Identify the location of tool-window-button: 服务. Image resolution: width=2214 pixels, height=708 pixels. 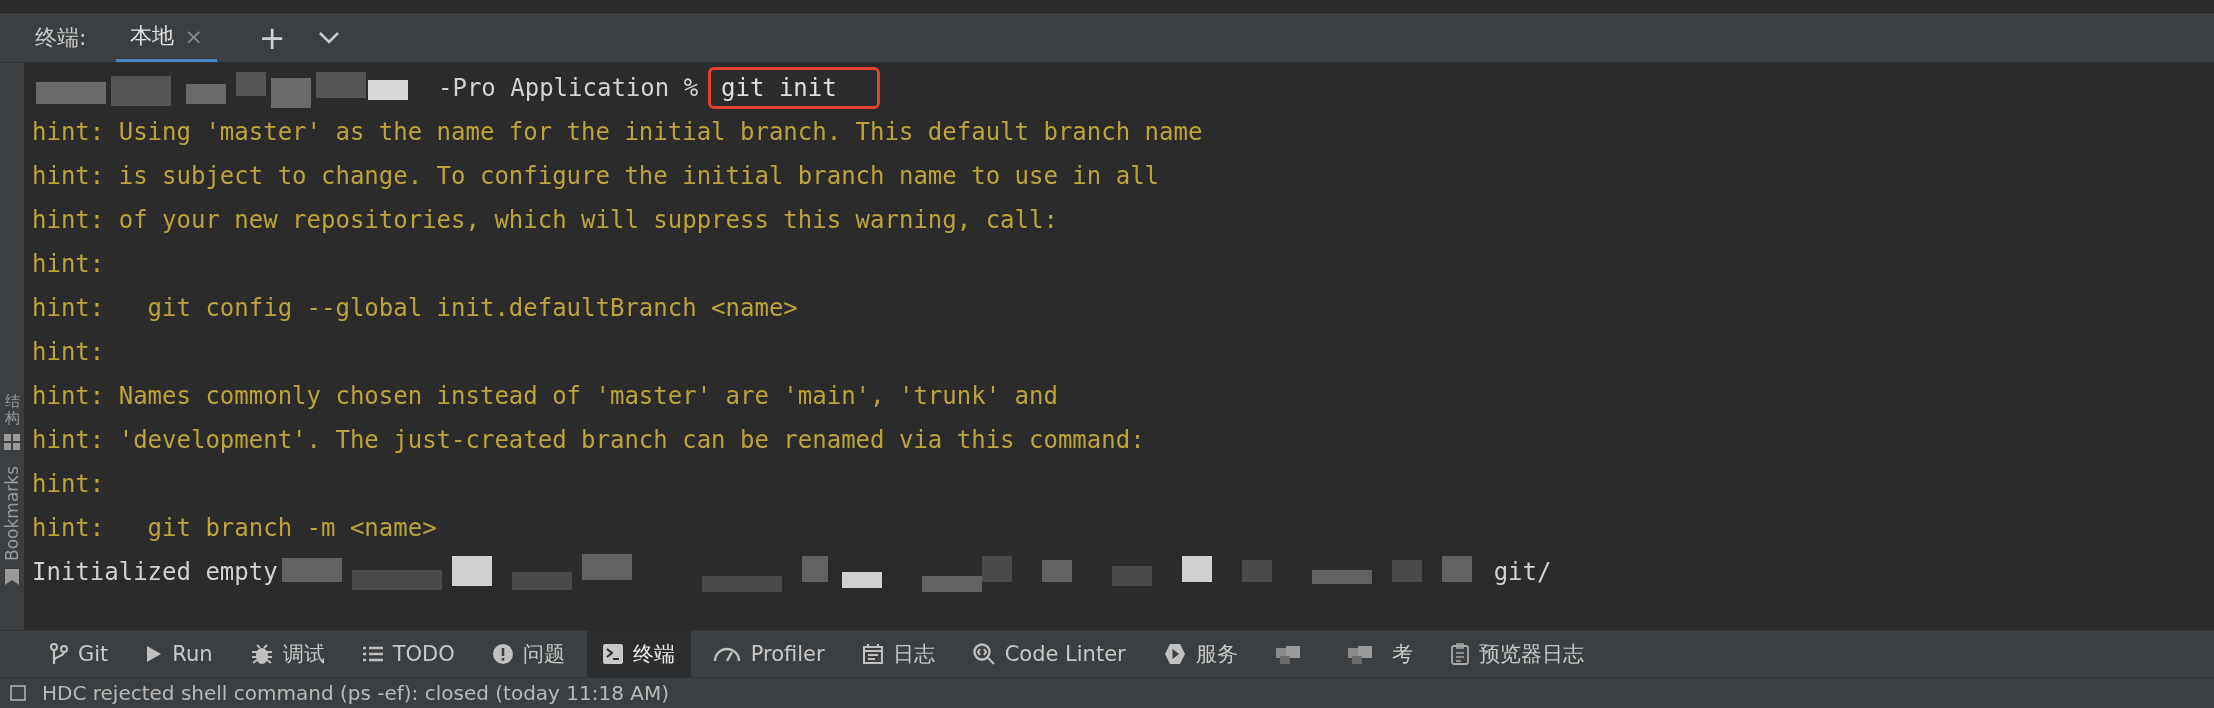
(1200, 654).